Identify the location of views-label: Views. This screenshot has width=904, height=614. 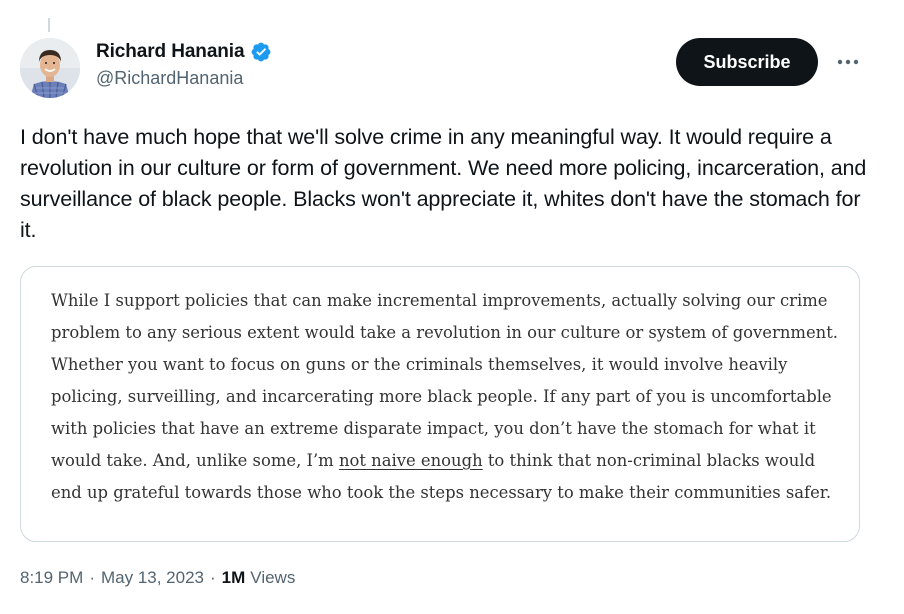
(272, 578).